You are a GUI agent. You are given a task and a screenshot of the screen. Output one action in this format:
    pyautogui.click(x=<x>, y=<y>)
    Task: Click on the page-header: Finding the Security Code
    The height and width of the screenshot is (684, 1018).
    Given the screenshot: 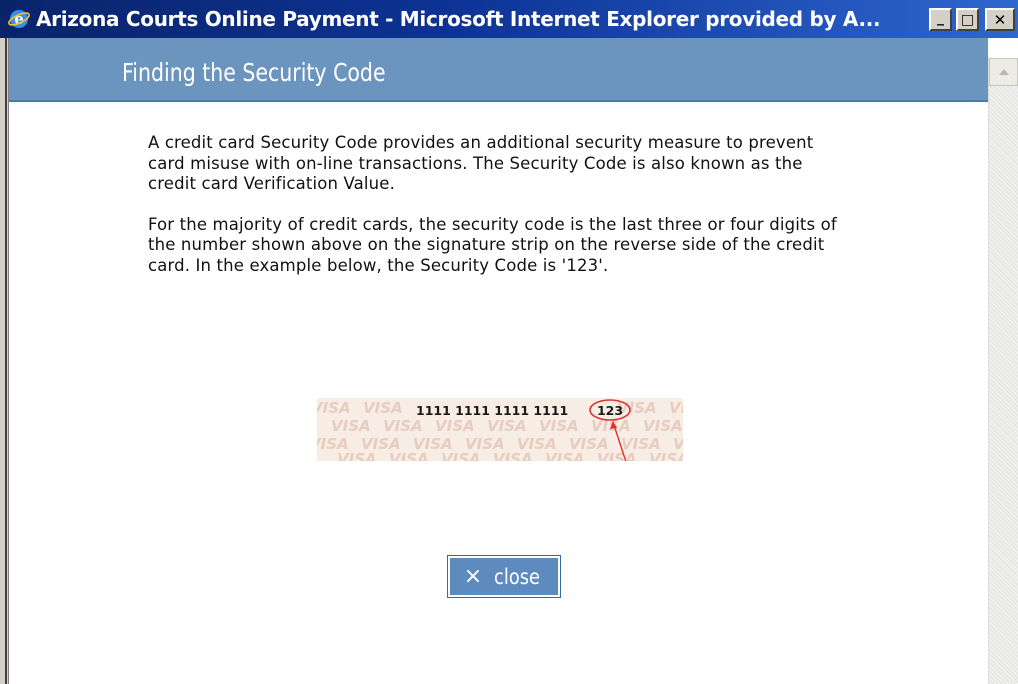 What is the action you would take?
    pyautogui.click(x=498, y=70)
    